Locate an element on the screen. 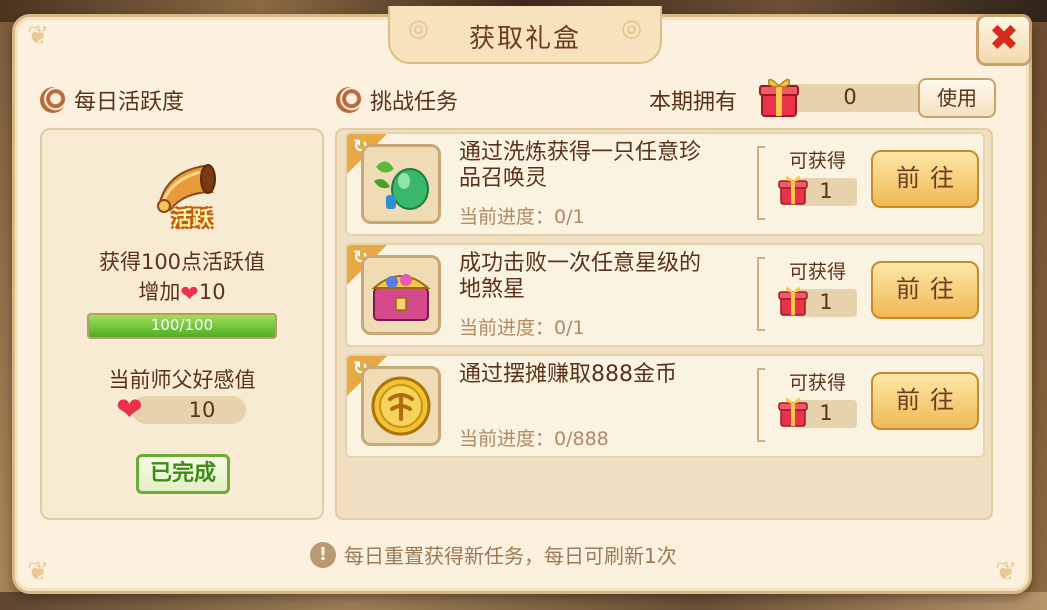 The height and width of the screenshot is (610, 1047). gain-activity-text: 获得100点活跃值 is located at coordinates (182, 262).